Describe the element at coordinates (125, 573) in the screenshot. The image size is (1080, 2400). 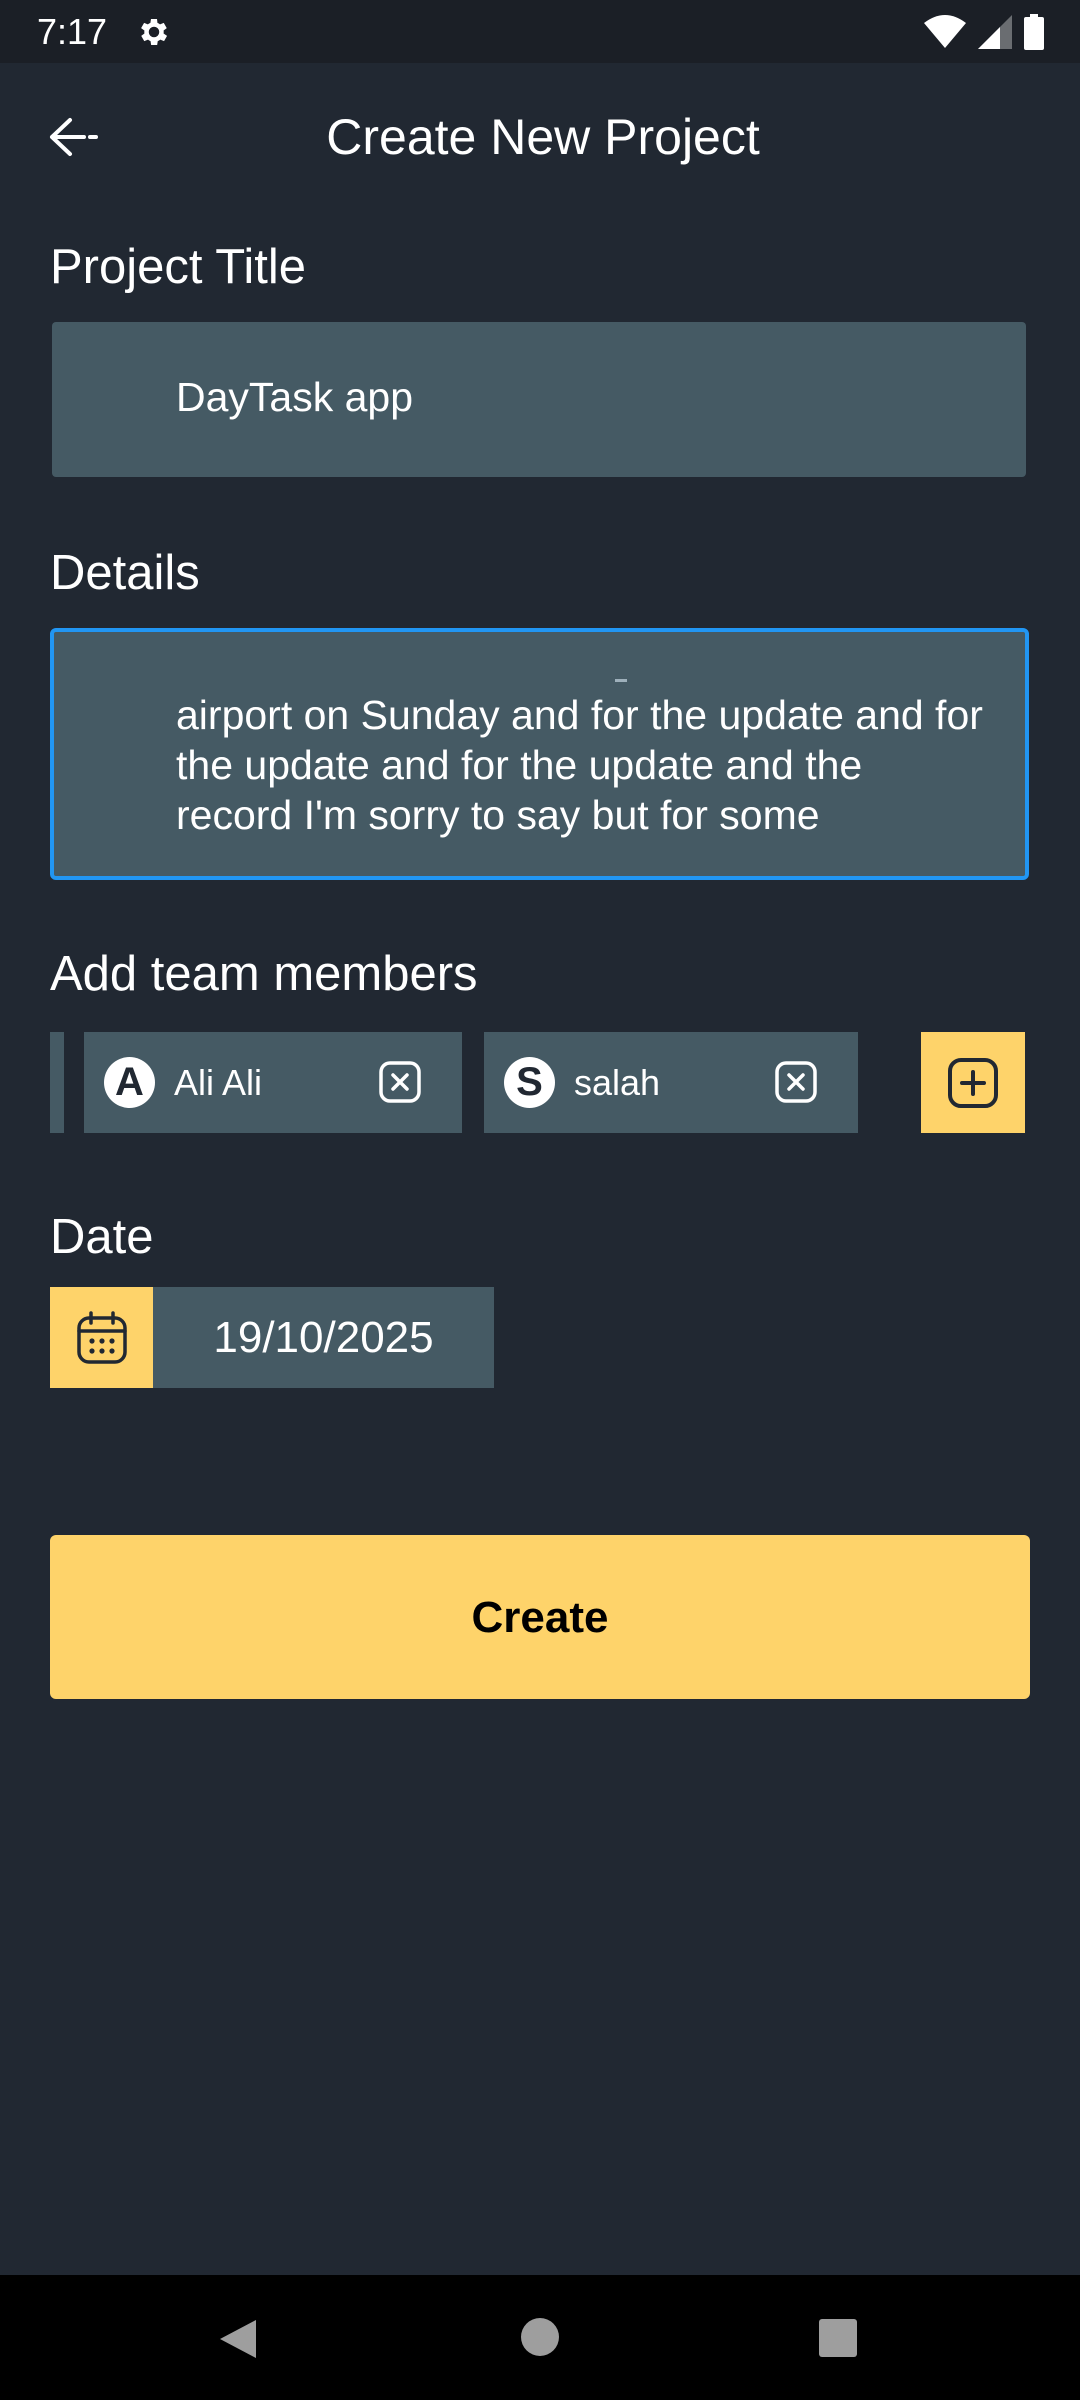
I see `details-label: Details` at that location.